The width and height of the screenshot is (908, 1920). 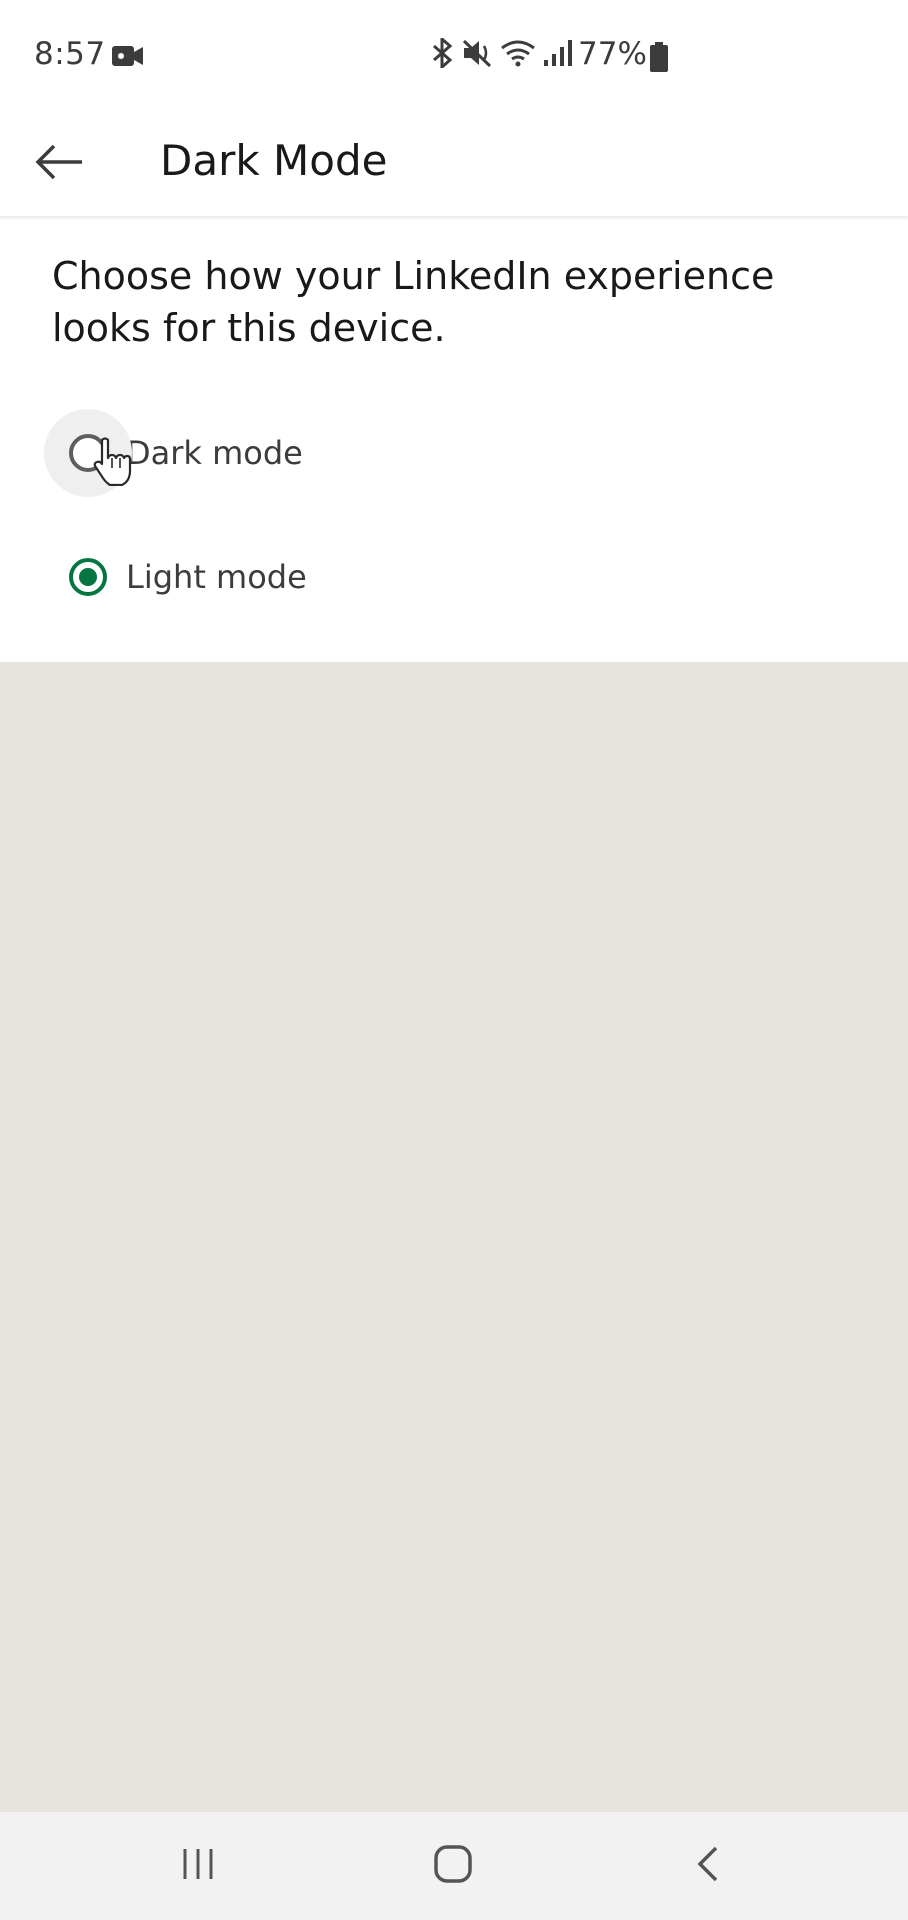 I want to click on light-mode-label: Light mode, so click(x=216, y=577).